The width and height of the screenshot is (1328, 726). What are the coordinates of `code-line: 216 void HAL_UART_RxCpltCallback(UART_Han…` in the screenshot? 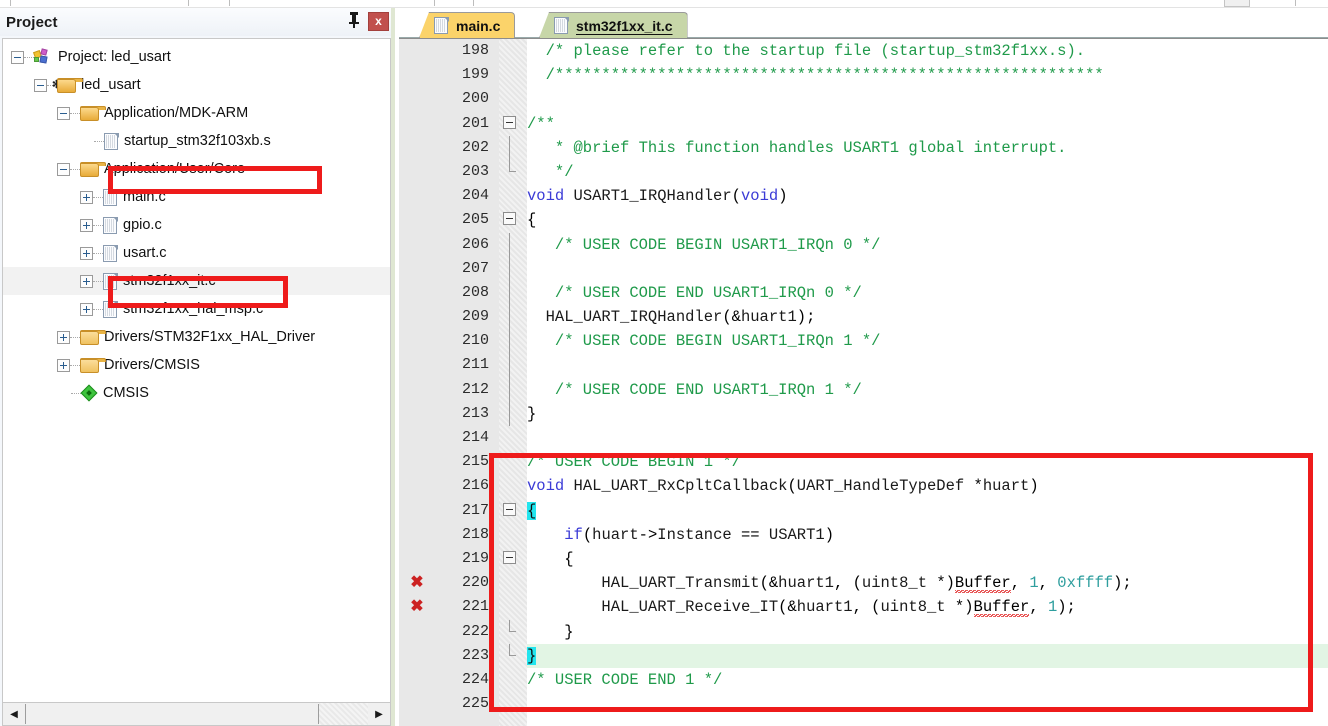 It's located at (863, 486).